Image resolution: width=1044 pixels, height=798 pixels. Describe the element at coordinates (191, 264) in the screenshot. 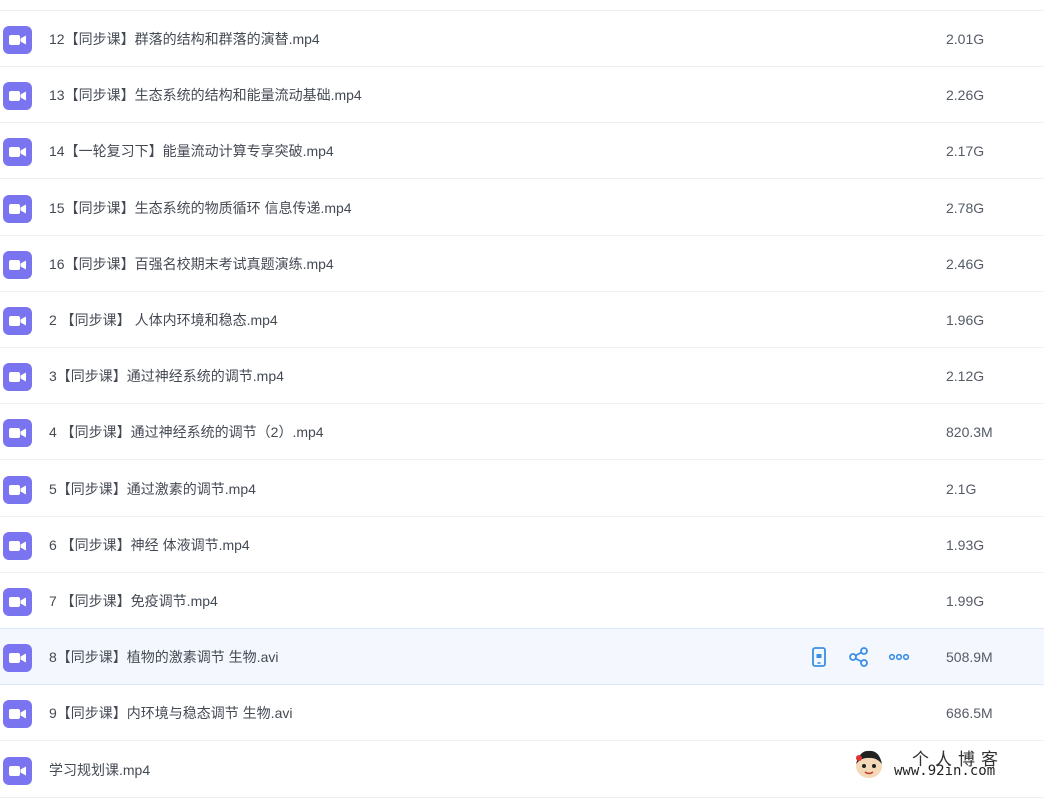

I see `file-name: 16【同步课】百强名校期末考试真题演练.mp4` at that location.